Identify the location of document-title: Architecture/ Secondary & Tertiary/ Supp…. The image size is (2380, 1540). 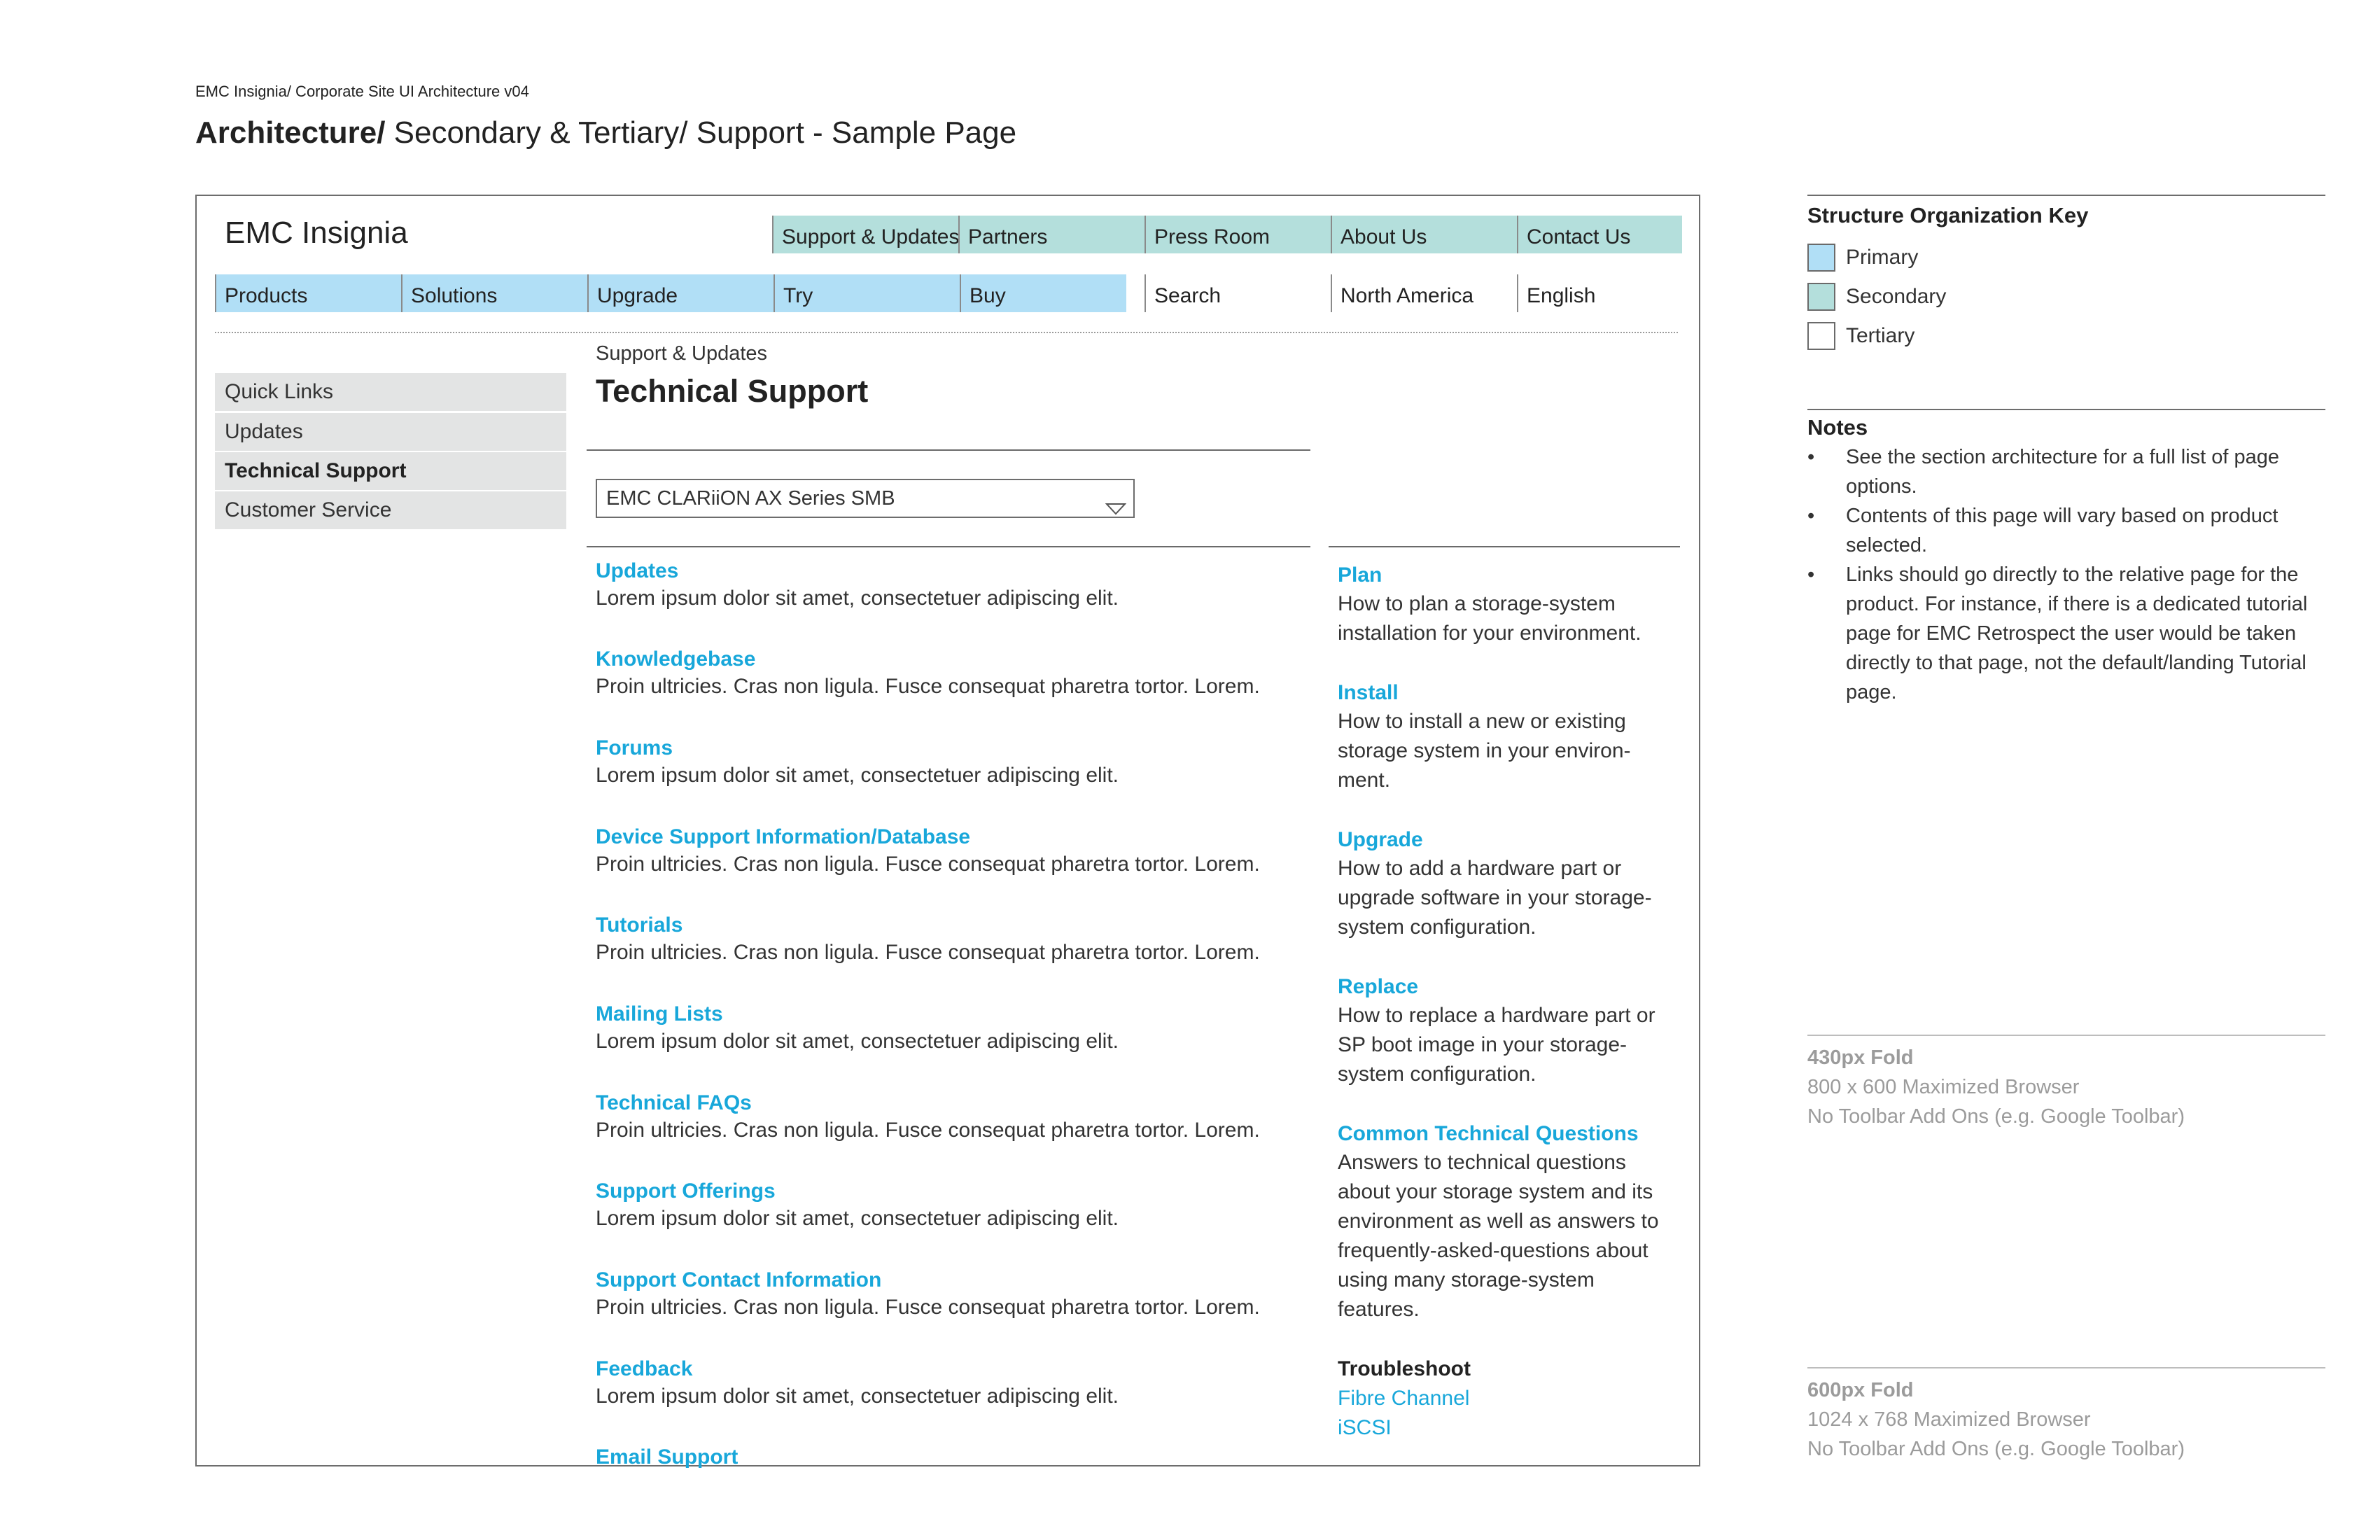
(605, 132).